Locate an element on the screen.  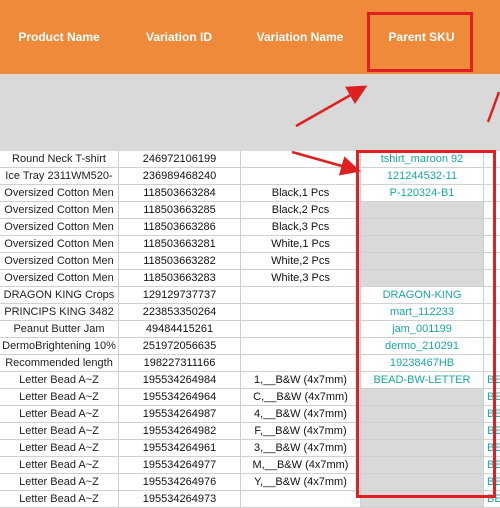
column-header-product-name: Product Name is located at coordinates (59, 37).